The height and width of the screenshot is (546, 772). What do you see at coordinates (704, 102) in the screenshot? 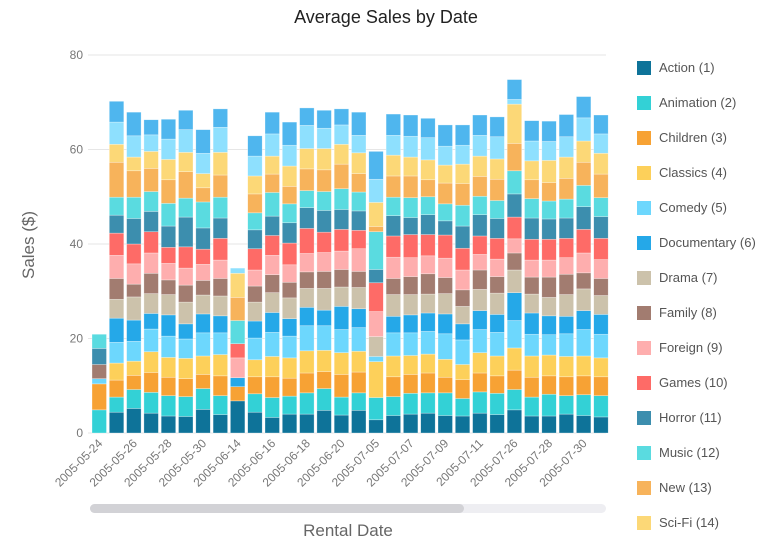
I see `legend-item: Animation (2)` at bounding box center [704, 102].